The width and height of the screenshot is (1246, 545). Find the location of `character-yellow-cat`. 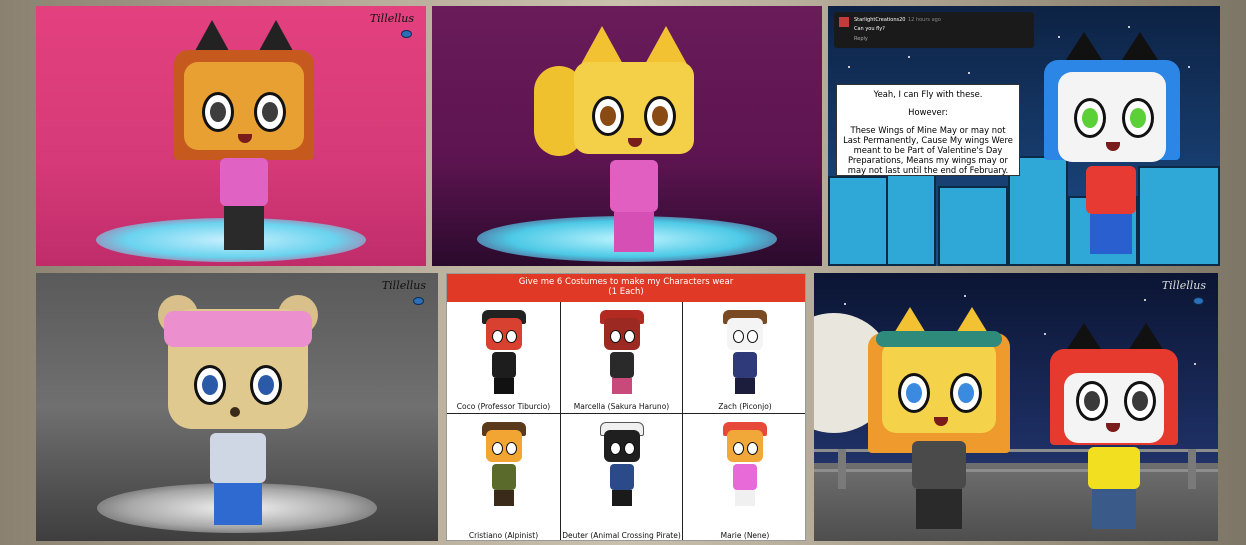

character-yellow-cat is located at coordinates (614, 142).